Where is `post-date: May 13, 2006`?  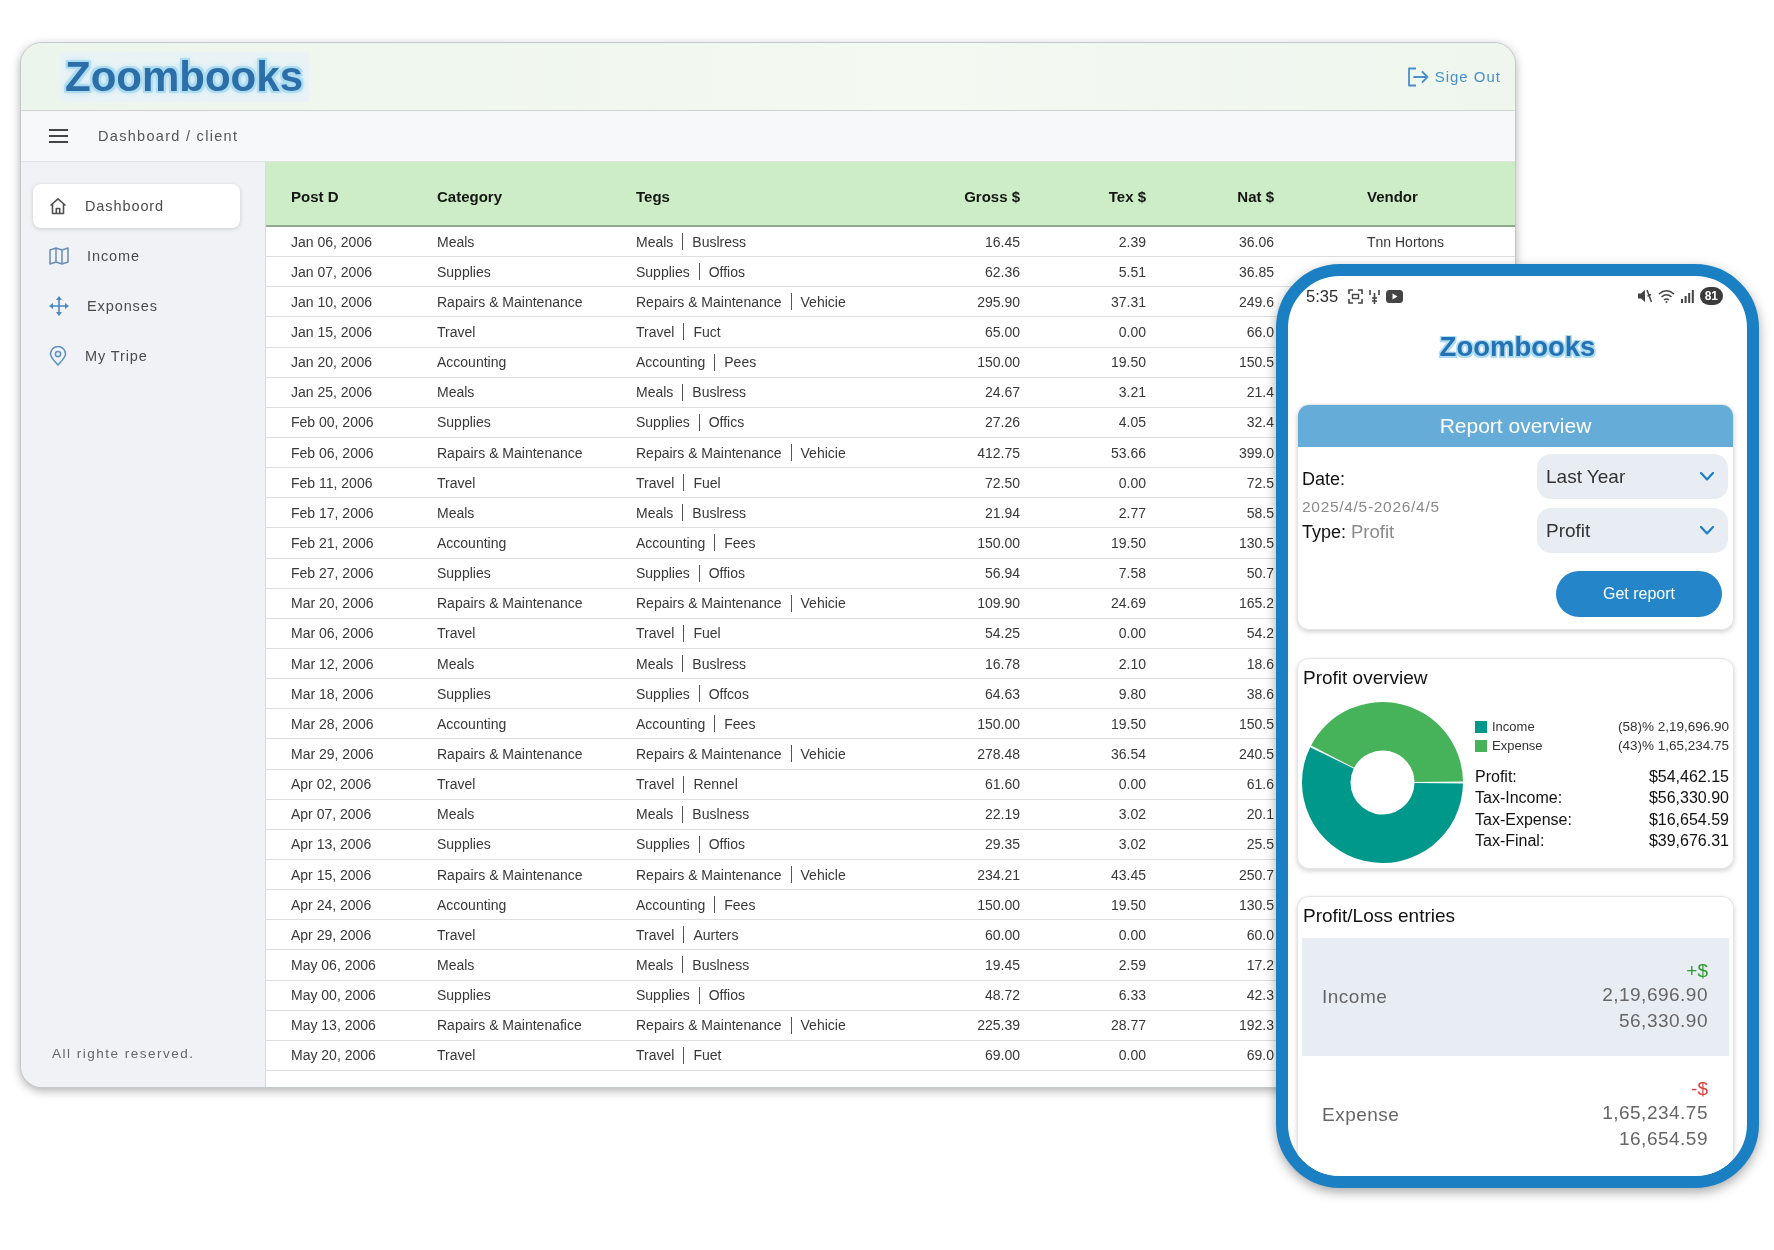 post-date: May 13, 2006 is located at coordinates (333, 1025).